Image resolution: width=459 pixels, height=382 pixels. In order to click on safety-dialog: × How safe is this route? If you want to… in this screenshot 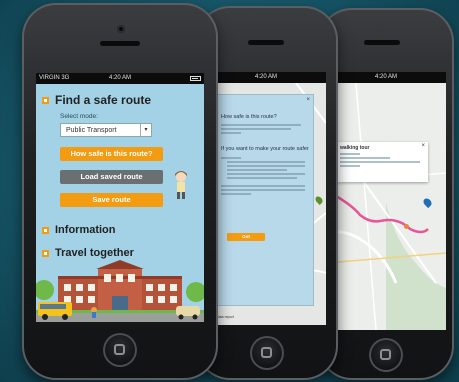, I will do `click(265, 200)`.